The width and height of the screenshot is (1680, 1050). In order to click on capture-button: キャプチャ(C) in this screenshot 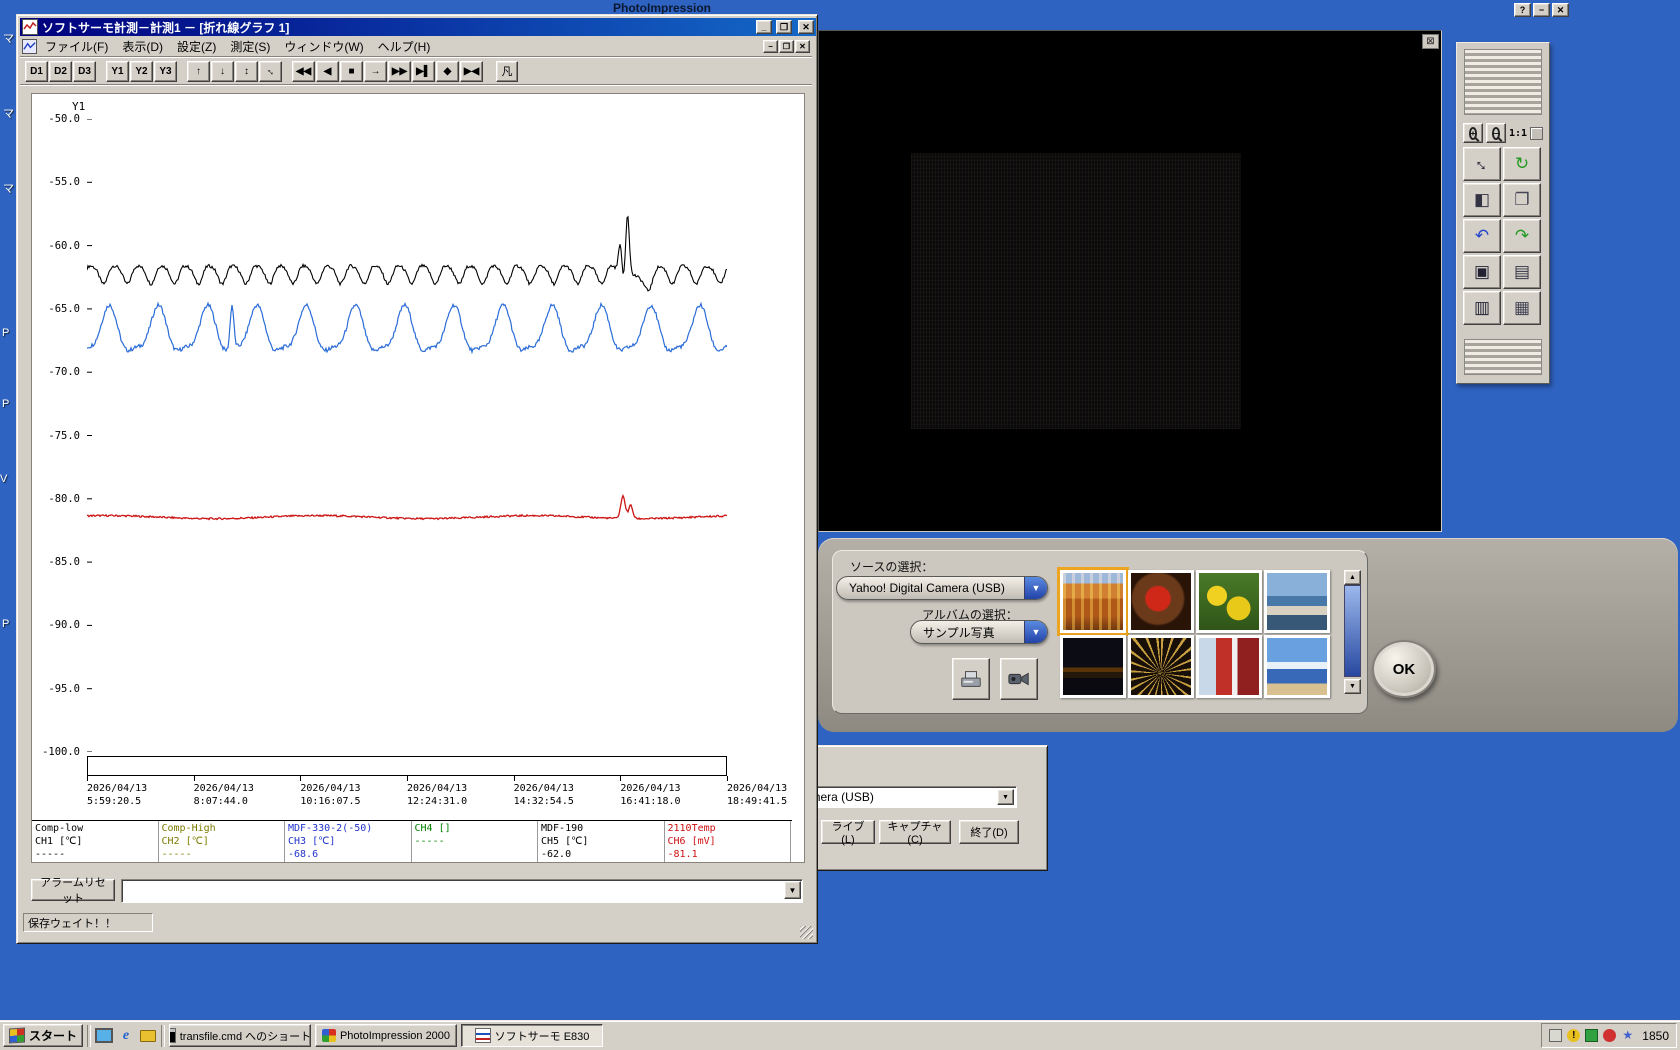, I will do `click(915, 833)`.